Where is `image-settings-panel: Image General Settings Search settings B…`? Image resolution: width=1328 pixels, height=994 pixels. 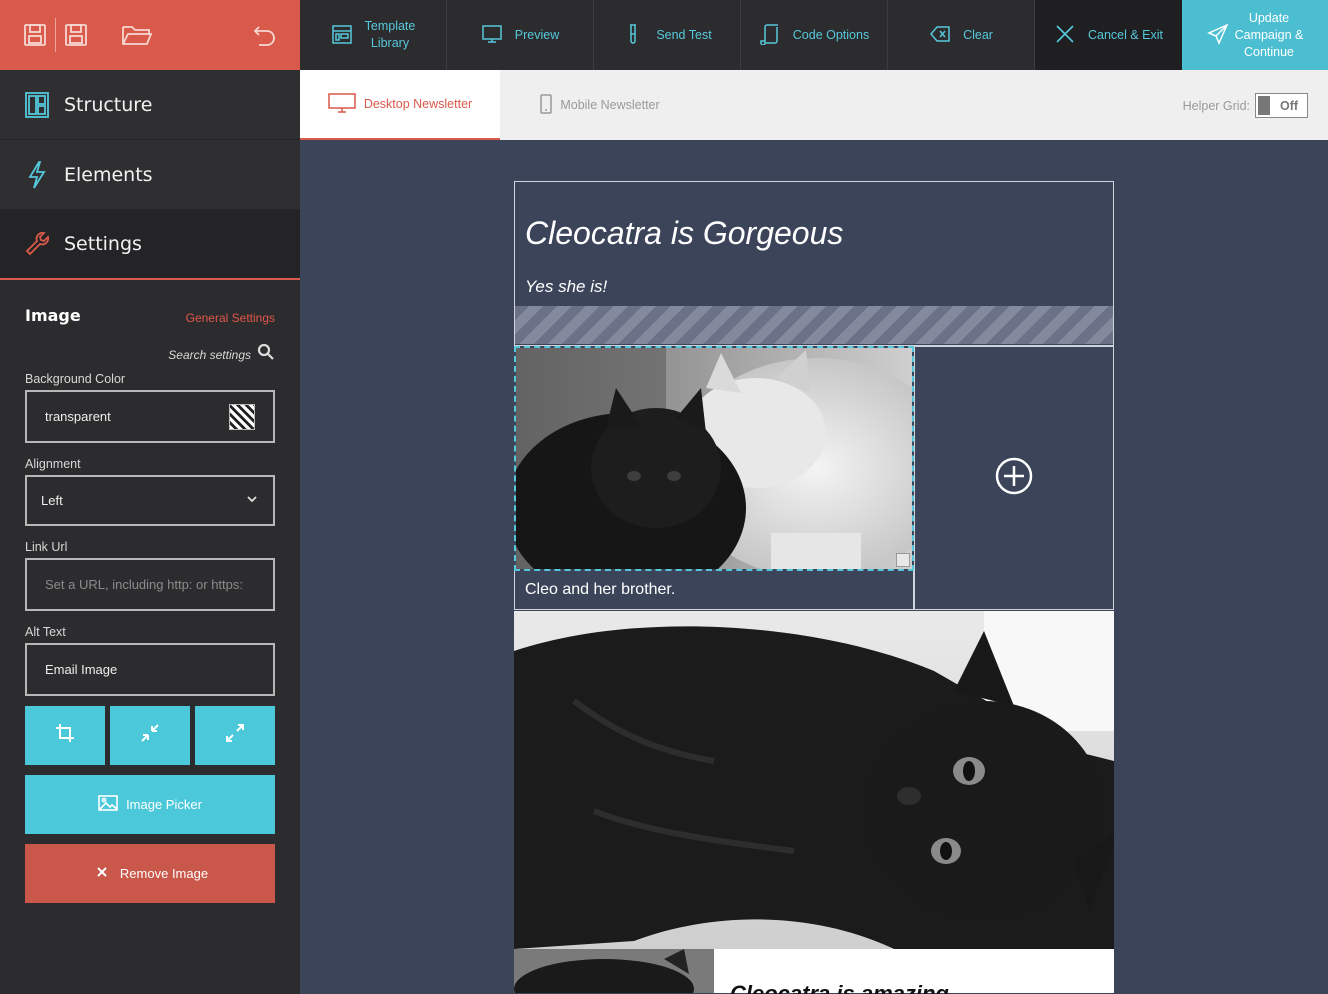
image-settings-panel: Image General Settings Search settings B… is located at coordinates (150, 604).